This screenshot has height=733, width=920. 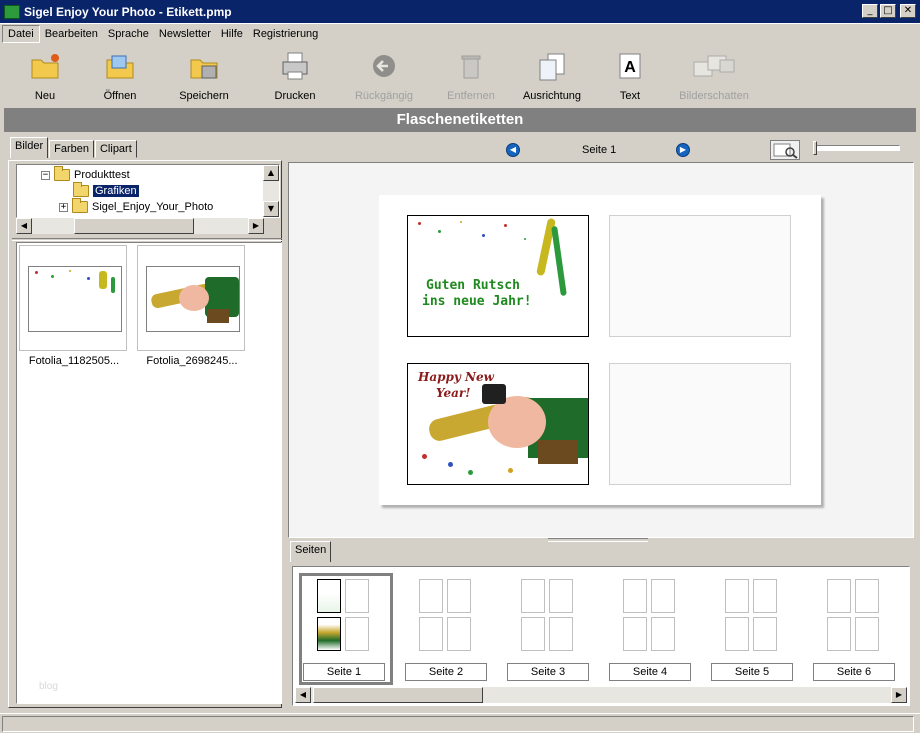 What do you see at coordinates (498, 276) in the screenshot?
I see `label-slot-1: Guten Rutsch ins neue Jahr!` at bounding box center [498, 276].